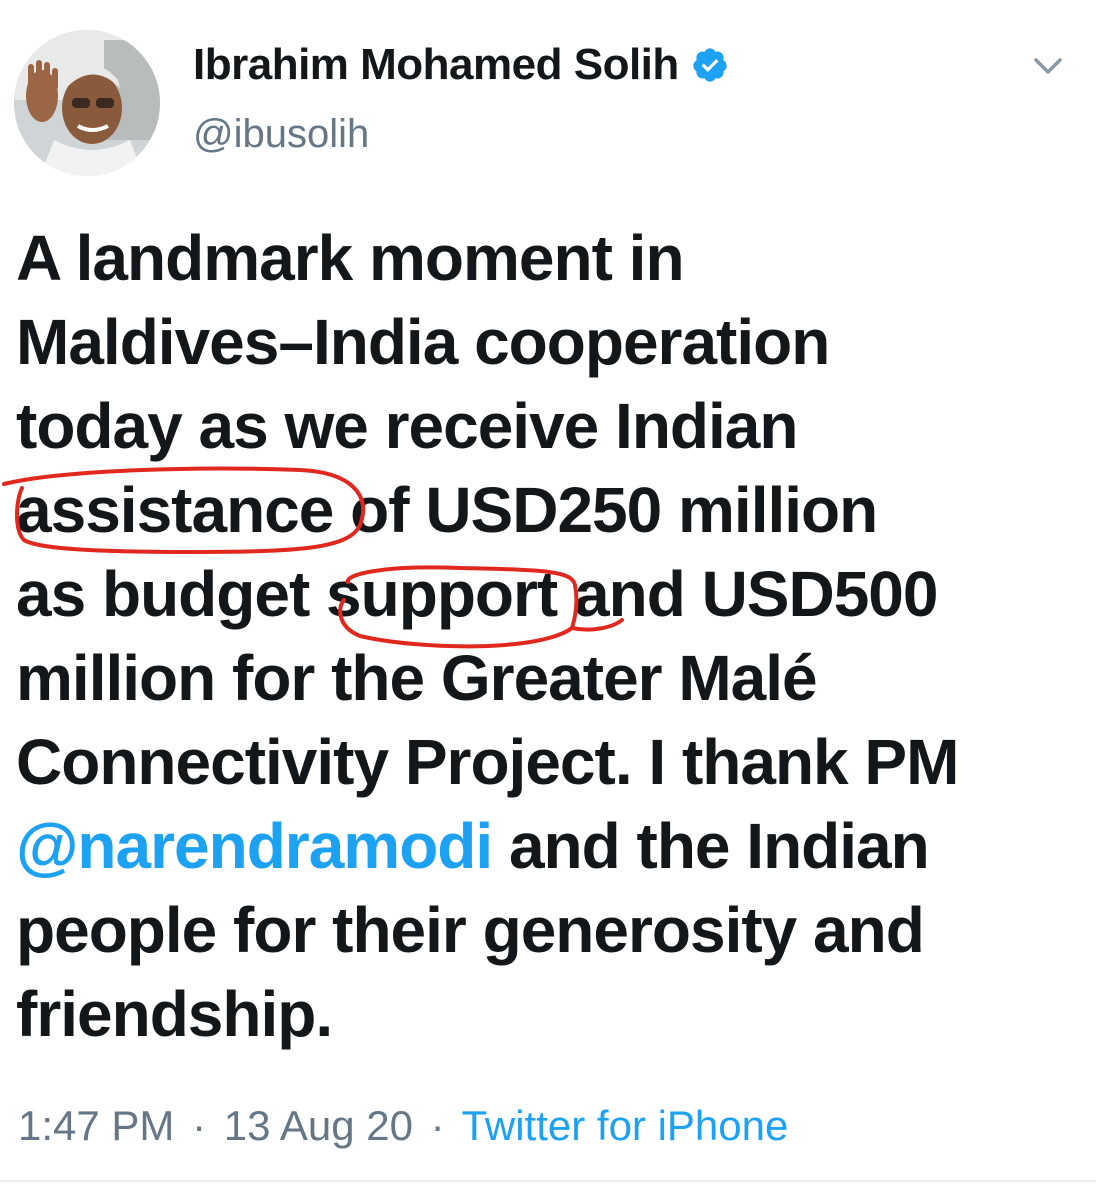 The image size is (1096, 1200). I want to click on tweet-line: A landmark moment in, so click(350, 258).